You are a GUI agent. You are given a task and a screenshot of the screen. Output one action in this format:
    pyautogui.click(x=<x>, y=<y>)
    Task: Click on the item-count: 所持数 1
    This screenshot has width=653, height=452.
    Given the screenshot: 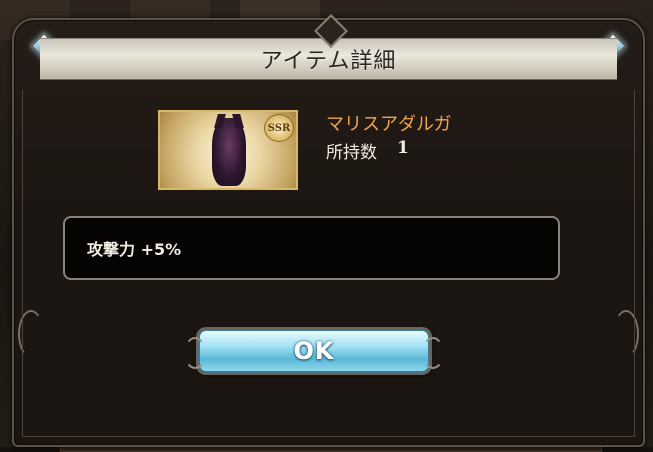 What is the action you would take?
    pyautogui.click(x=367, y=150)
    